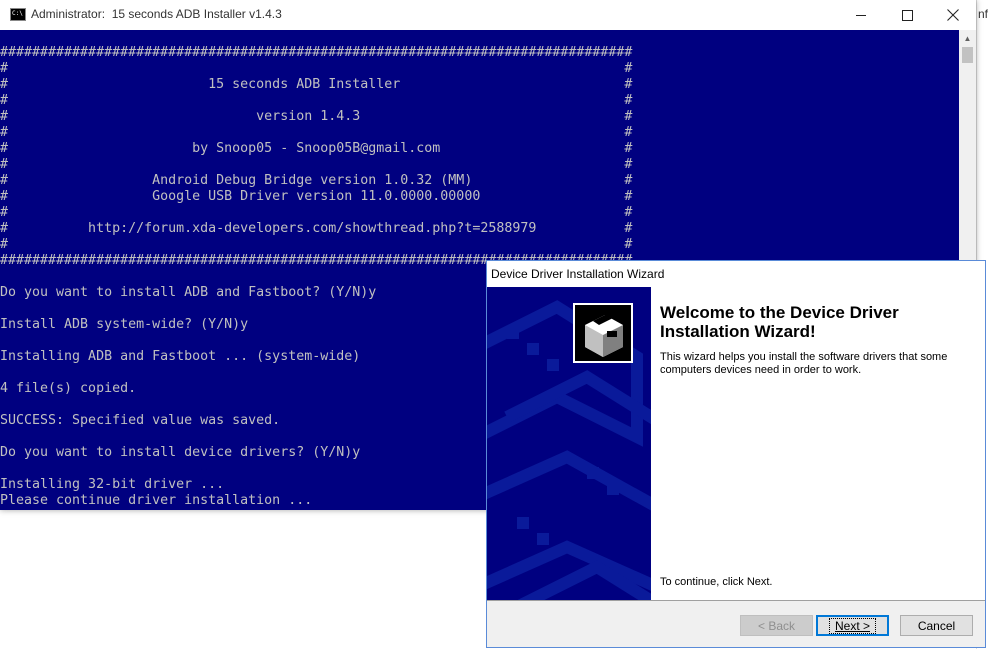 This screenshot has width=988, height=649. I want to click on scroll-up-arrow-icon: ▲, so click(967, 38).